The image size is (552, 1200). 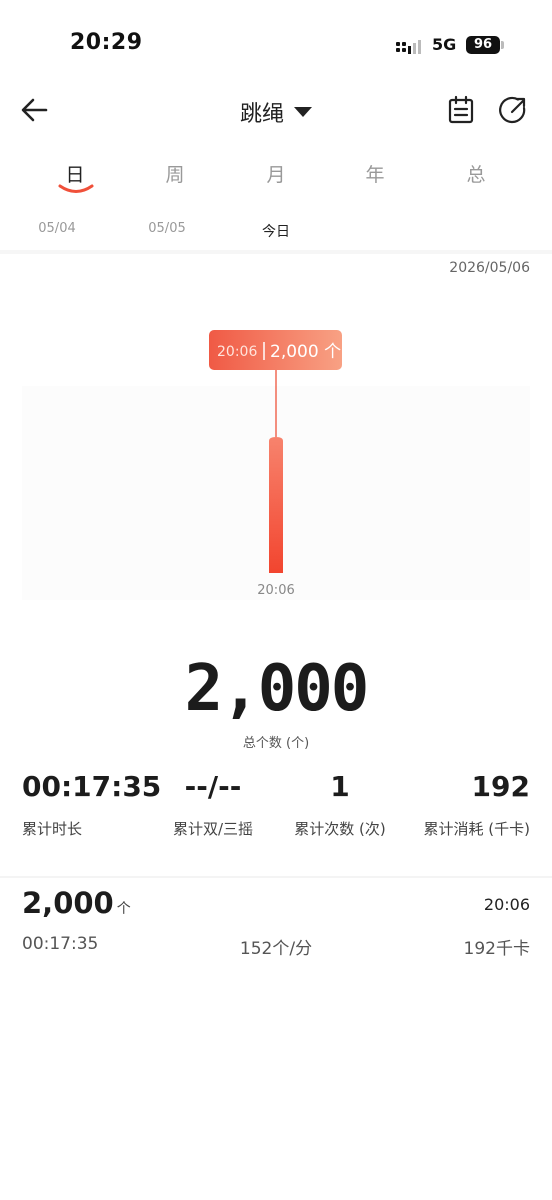 What do you see at coordinates (276, 743) in the screenshot?
I see `total-count-label: 总个数 (个)` at bounding box center [276, 743].